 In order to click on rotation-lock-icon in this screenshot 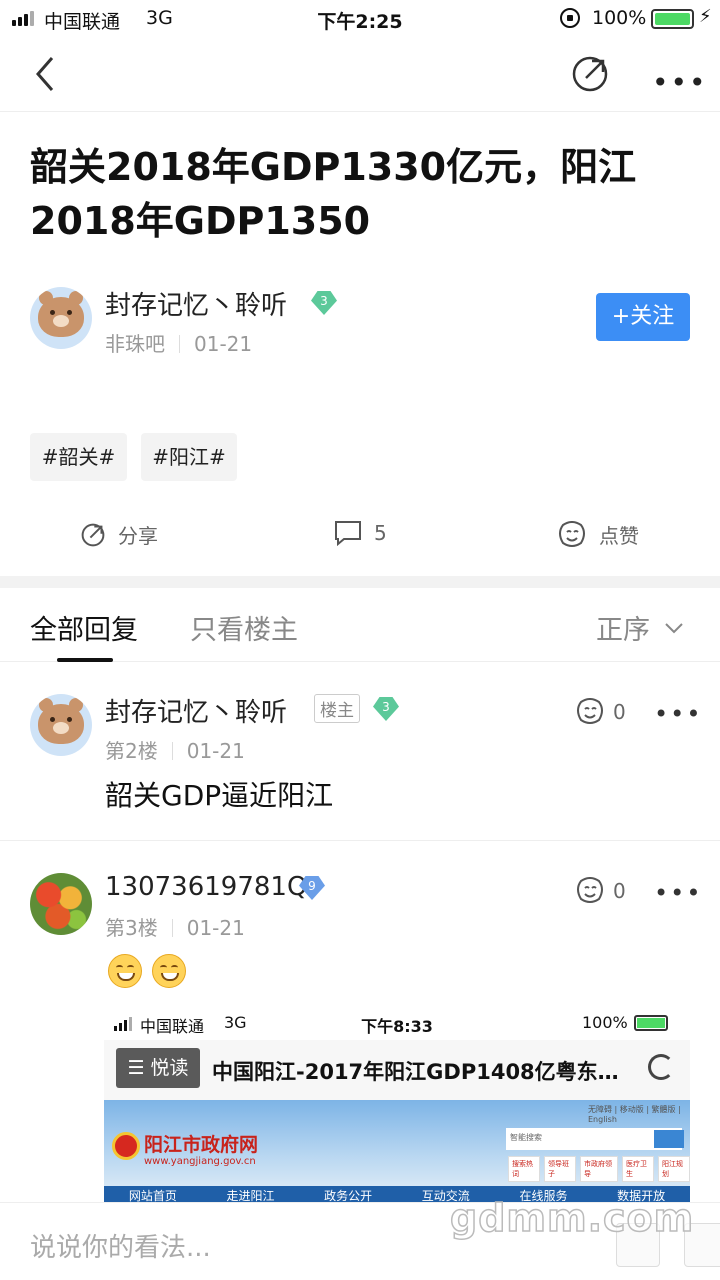, I will do `click(570, 18)`.